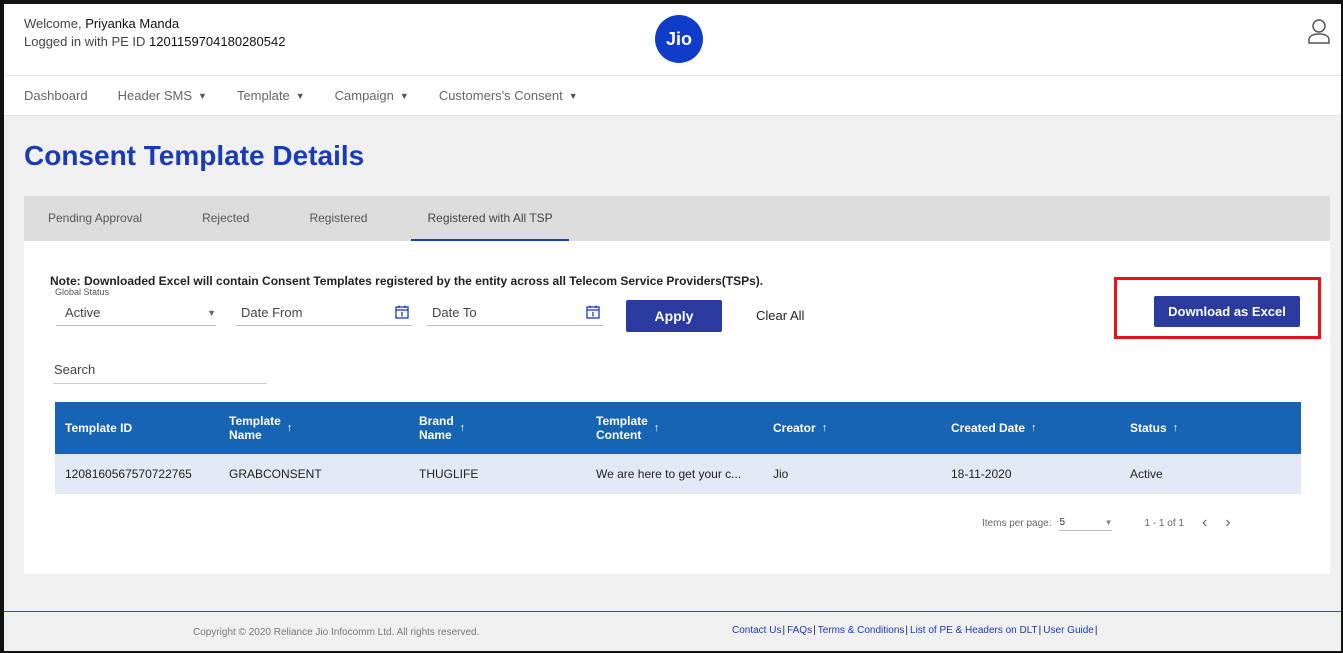 This screenshot has width=1343, height=653. Describe the element at coordinates (1227, 523) in the screenshot. I see `next-page-button: ›` at that location.